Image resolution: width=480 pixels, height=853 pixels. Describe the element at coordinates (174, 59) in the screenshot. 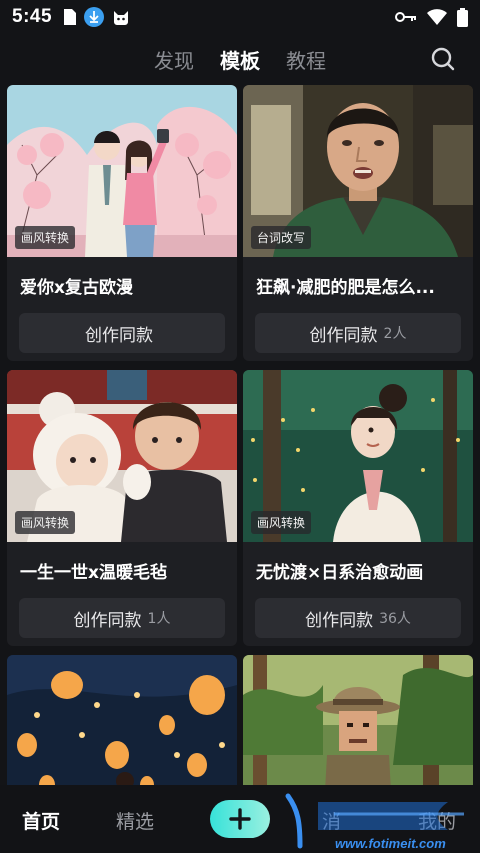

I see `tab-discover: 发现` at that location.